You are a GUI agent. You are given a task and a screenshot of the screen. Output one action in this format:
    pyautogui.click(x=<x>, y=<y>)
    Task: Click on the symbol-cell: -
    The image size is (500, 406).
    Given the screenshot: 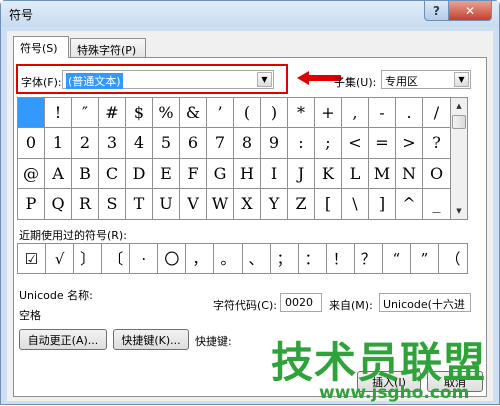 What is the action you would take?
    pyautogui.click(x=382, y=113)
    